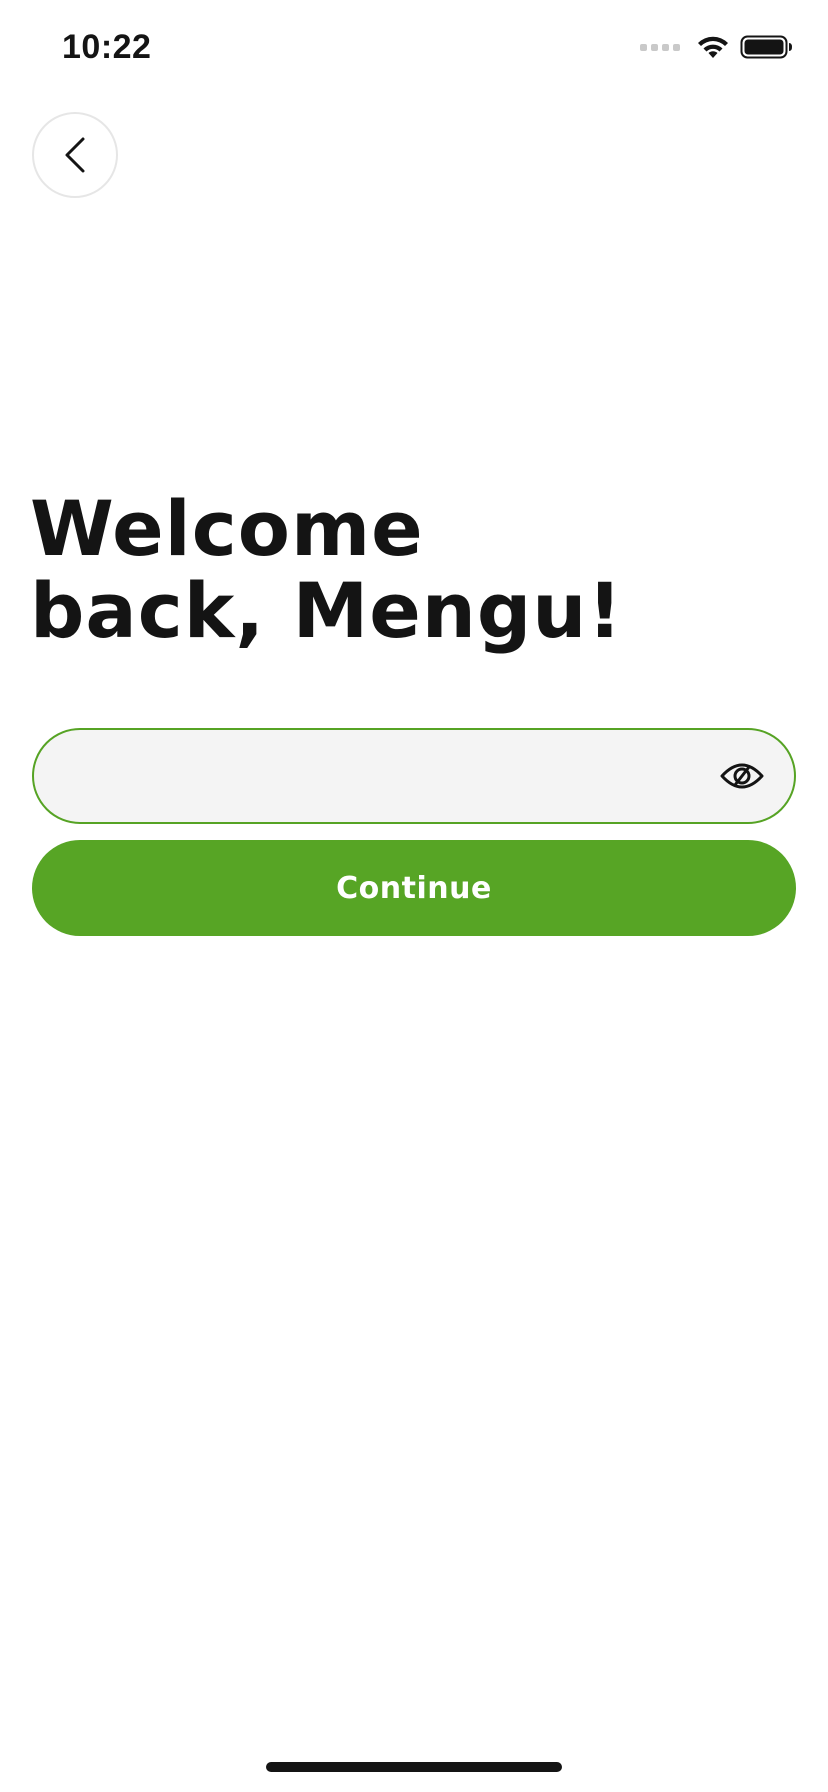 Image resolution: width=828 pixels, height=1792 pixels. What do you see at coordinates (327, 610) in the screenshot?
I see `title-line-2: back, Mengu!` at bounding box center [327, 610].